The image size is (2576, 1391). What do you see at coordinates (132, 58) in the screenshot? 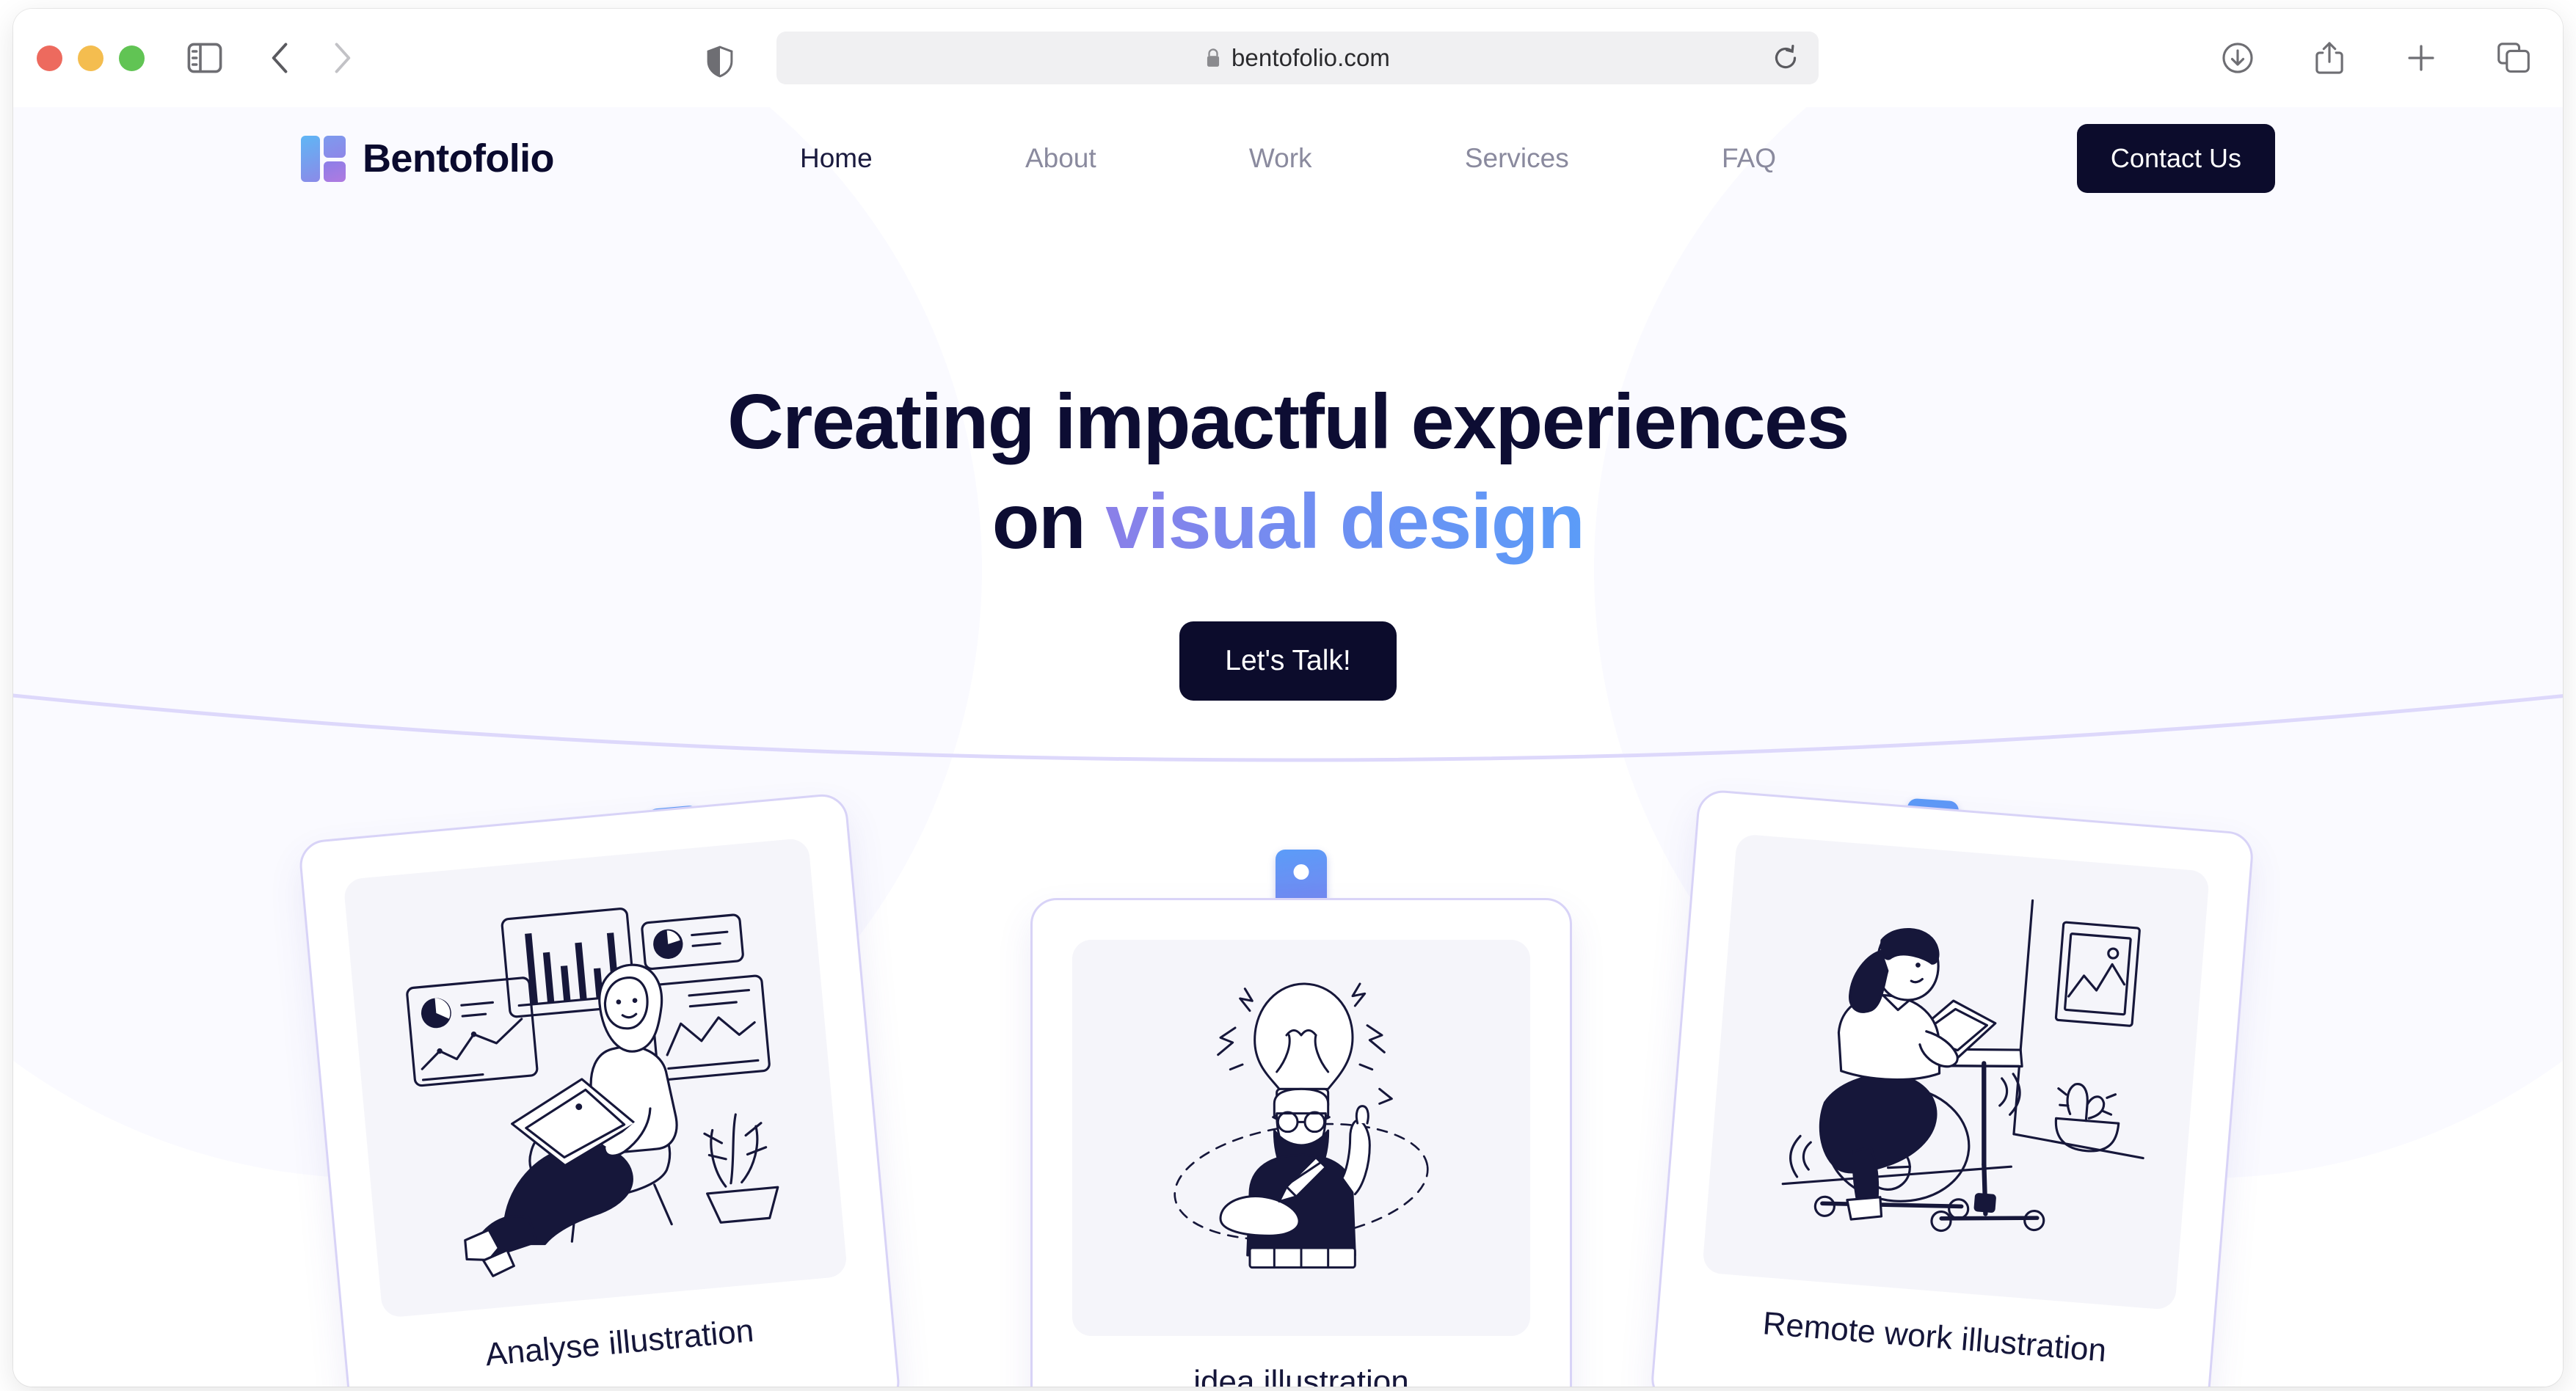
I see `maximize-window-button` at bounding box center [132, 58].